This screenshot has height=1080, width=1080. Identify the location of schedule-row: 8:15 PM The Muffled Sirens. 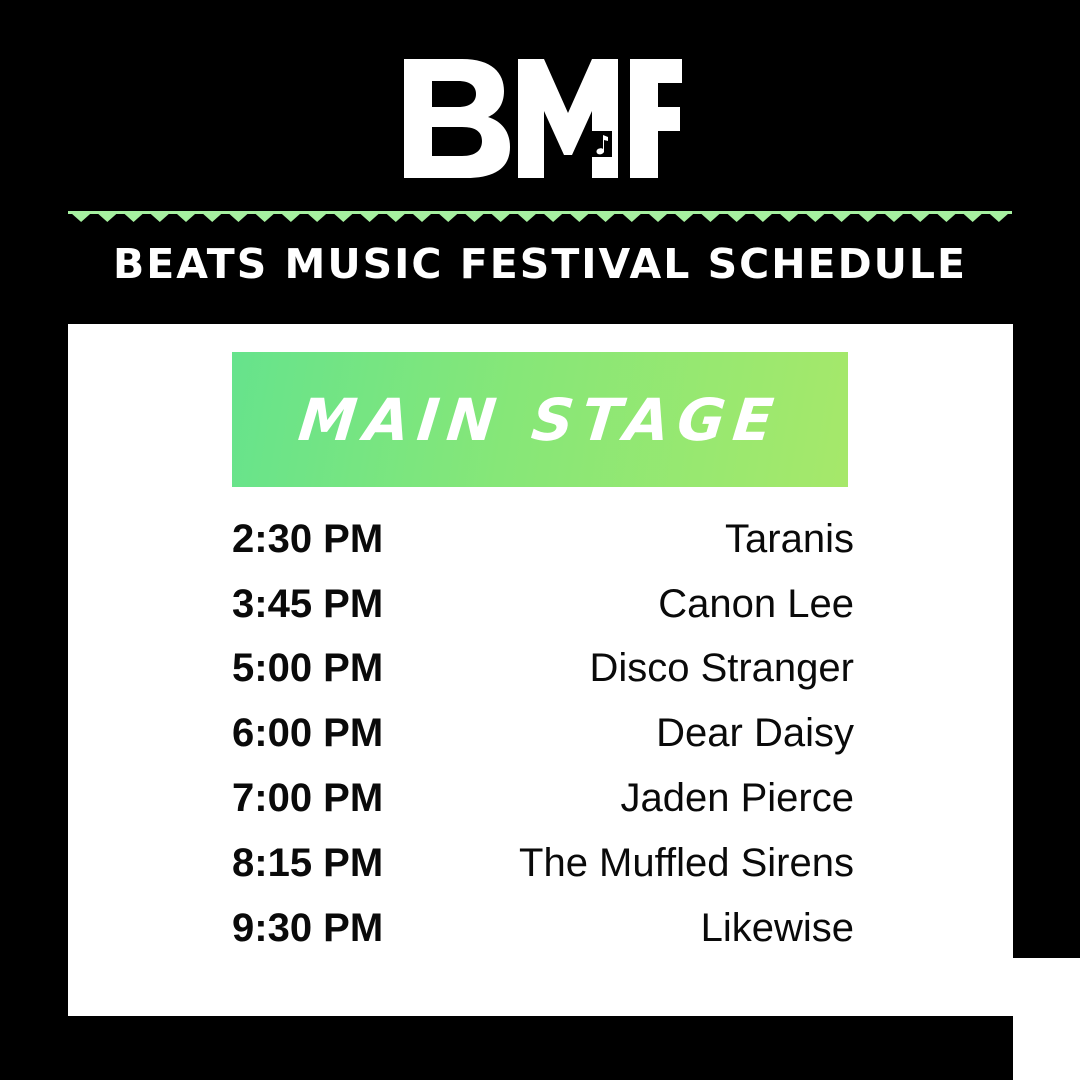
(543, 863).